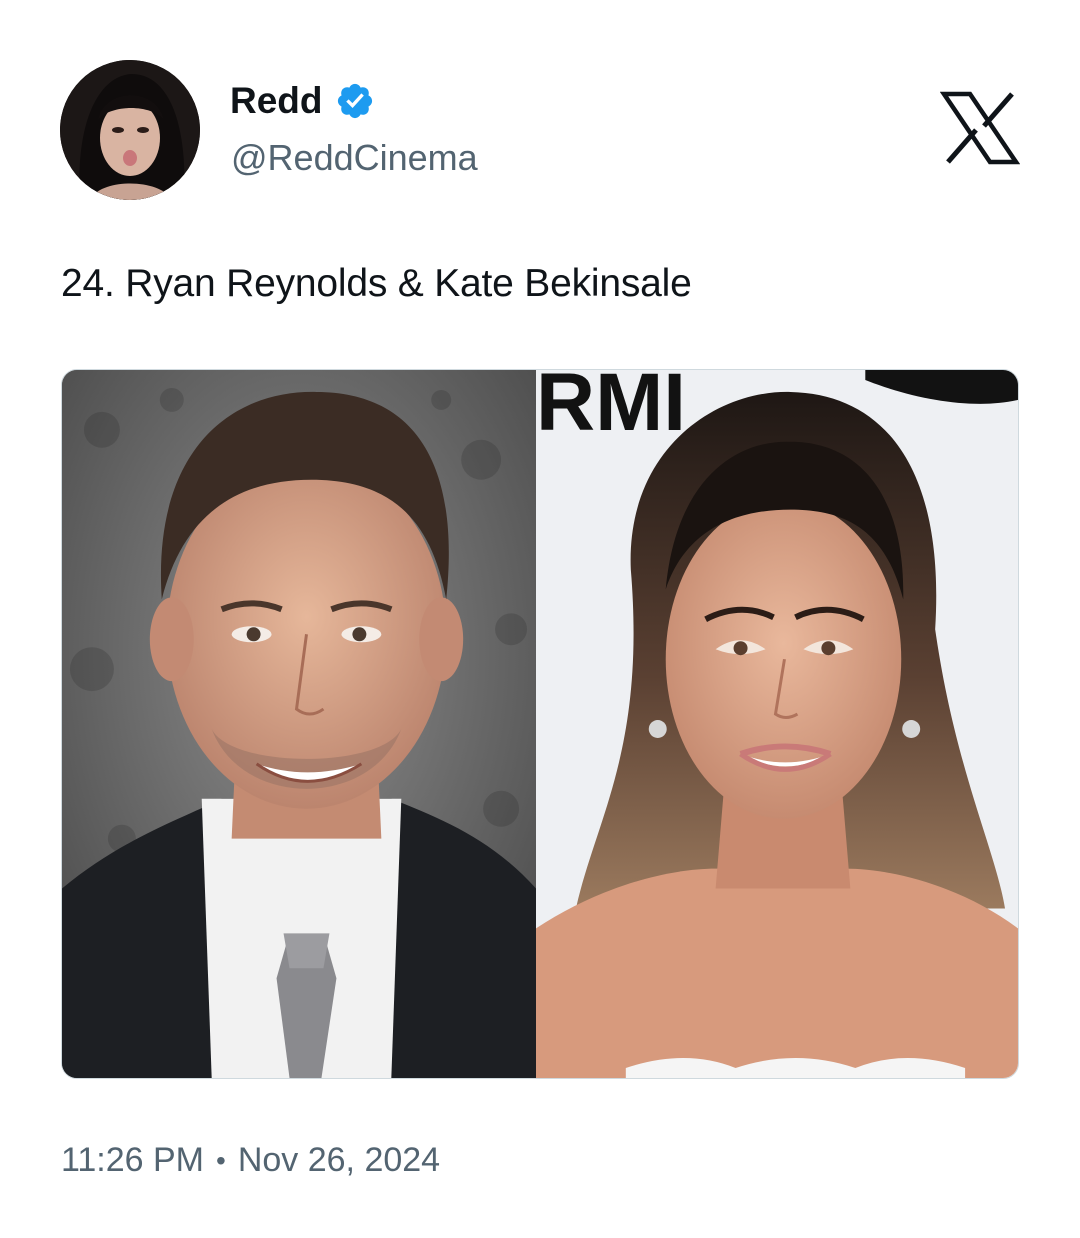  I want to click on author-name-row: Redd, so click(302, 101).